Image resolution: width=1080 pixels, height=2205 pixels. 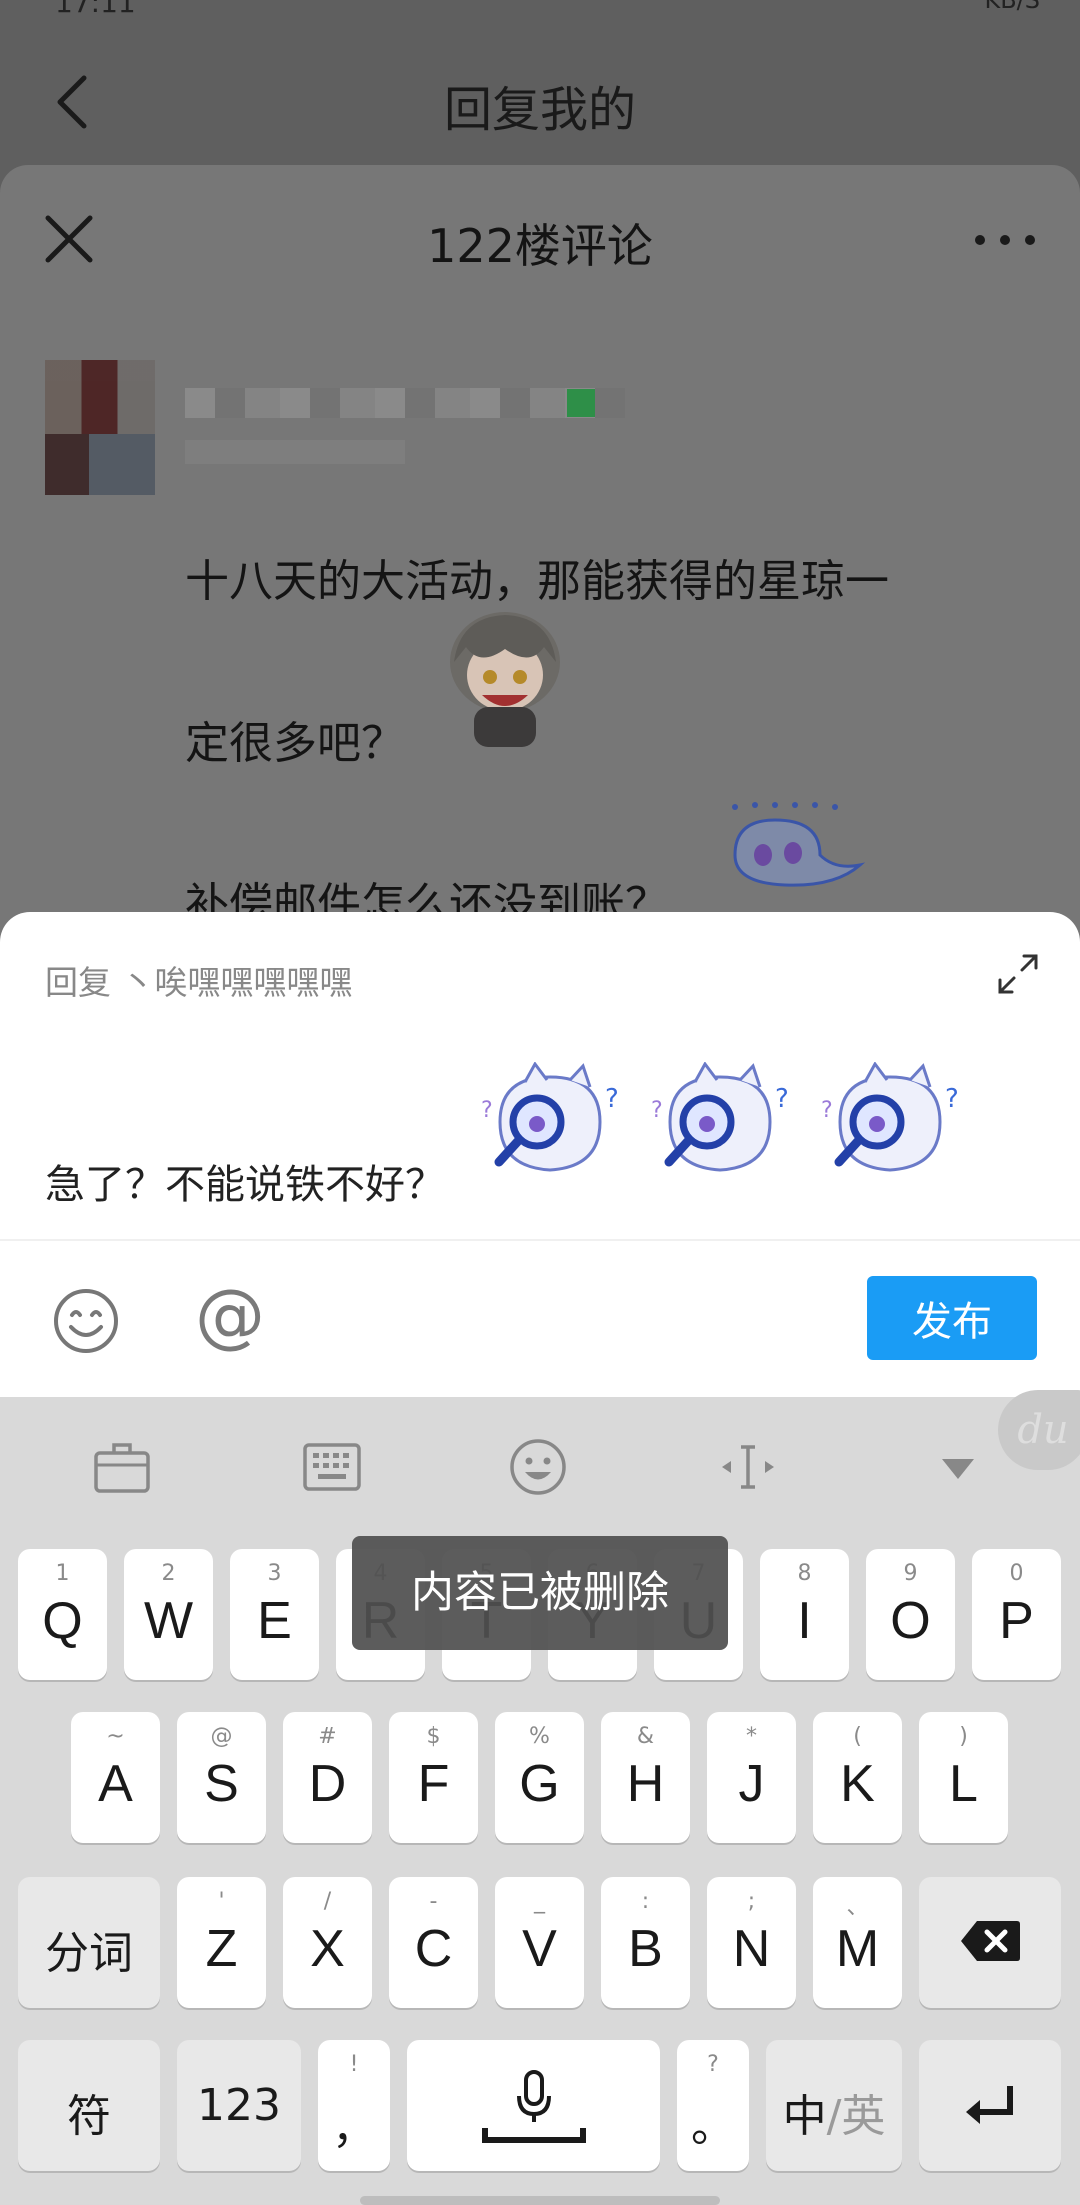 I want to click on key-b: :B, so click(x=645, y=1942).